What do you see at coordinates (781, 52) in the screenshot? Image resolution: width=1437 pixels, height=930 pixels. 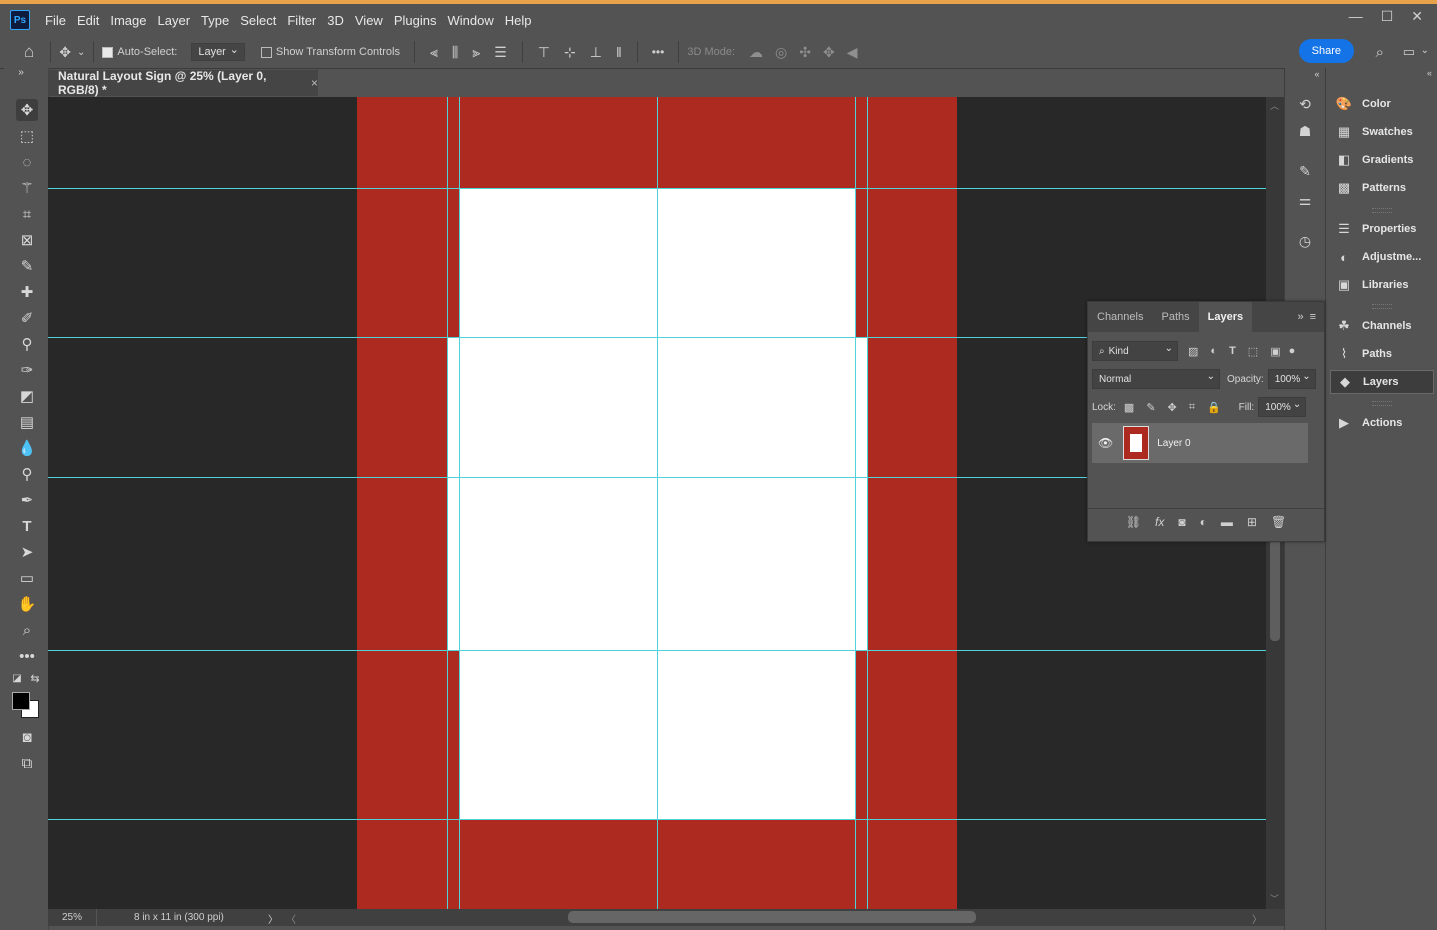 I see `roll-3d-icon: ◎` at bounding box center [781, 52].